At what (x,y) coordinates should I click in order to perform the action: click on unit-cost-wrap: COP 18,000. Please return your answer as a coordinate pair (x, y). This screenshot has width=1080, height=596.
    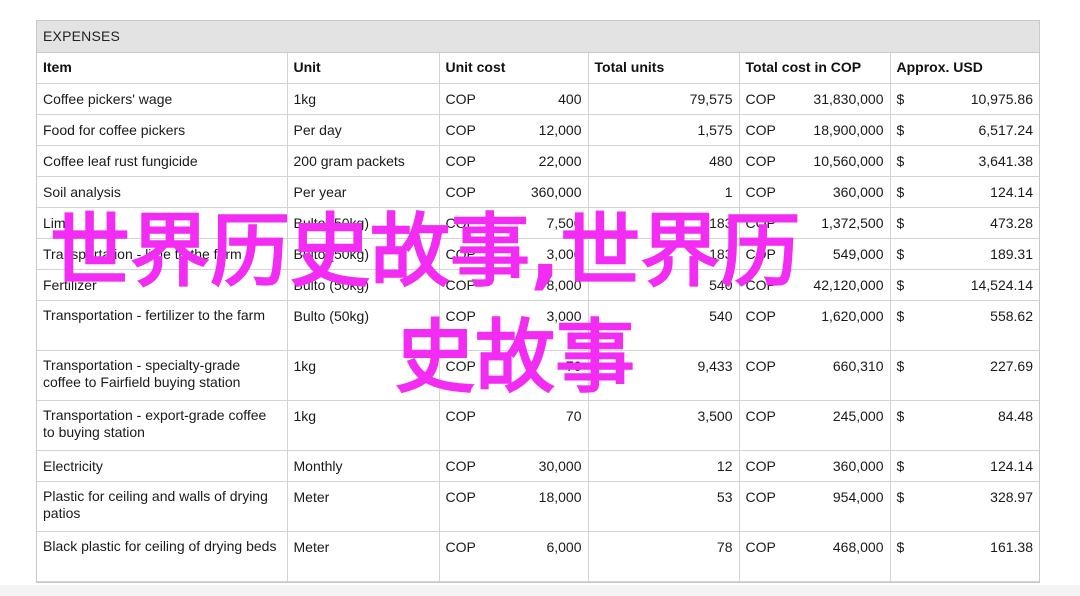
    Looking at the image, I should click on (514, 497).